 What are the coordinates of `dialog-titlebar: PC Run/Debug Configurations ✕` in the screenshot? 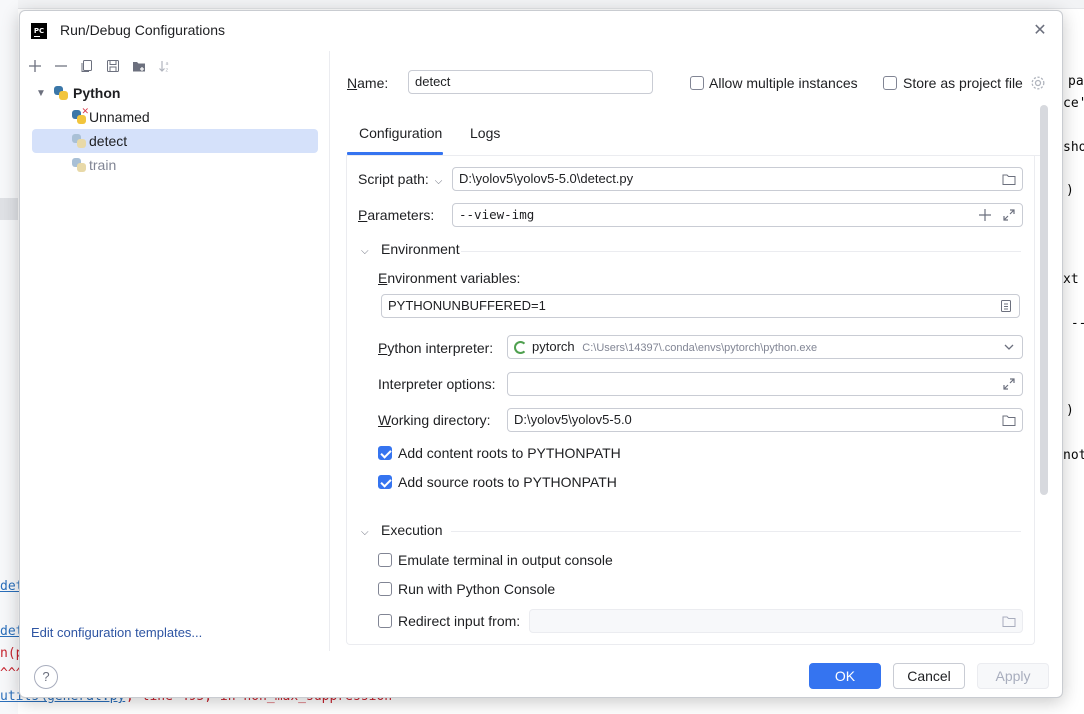 It's located at (541, 31).